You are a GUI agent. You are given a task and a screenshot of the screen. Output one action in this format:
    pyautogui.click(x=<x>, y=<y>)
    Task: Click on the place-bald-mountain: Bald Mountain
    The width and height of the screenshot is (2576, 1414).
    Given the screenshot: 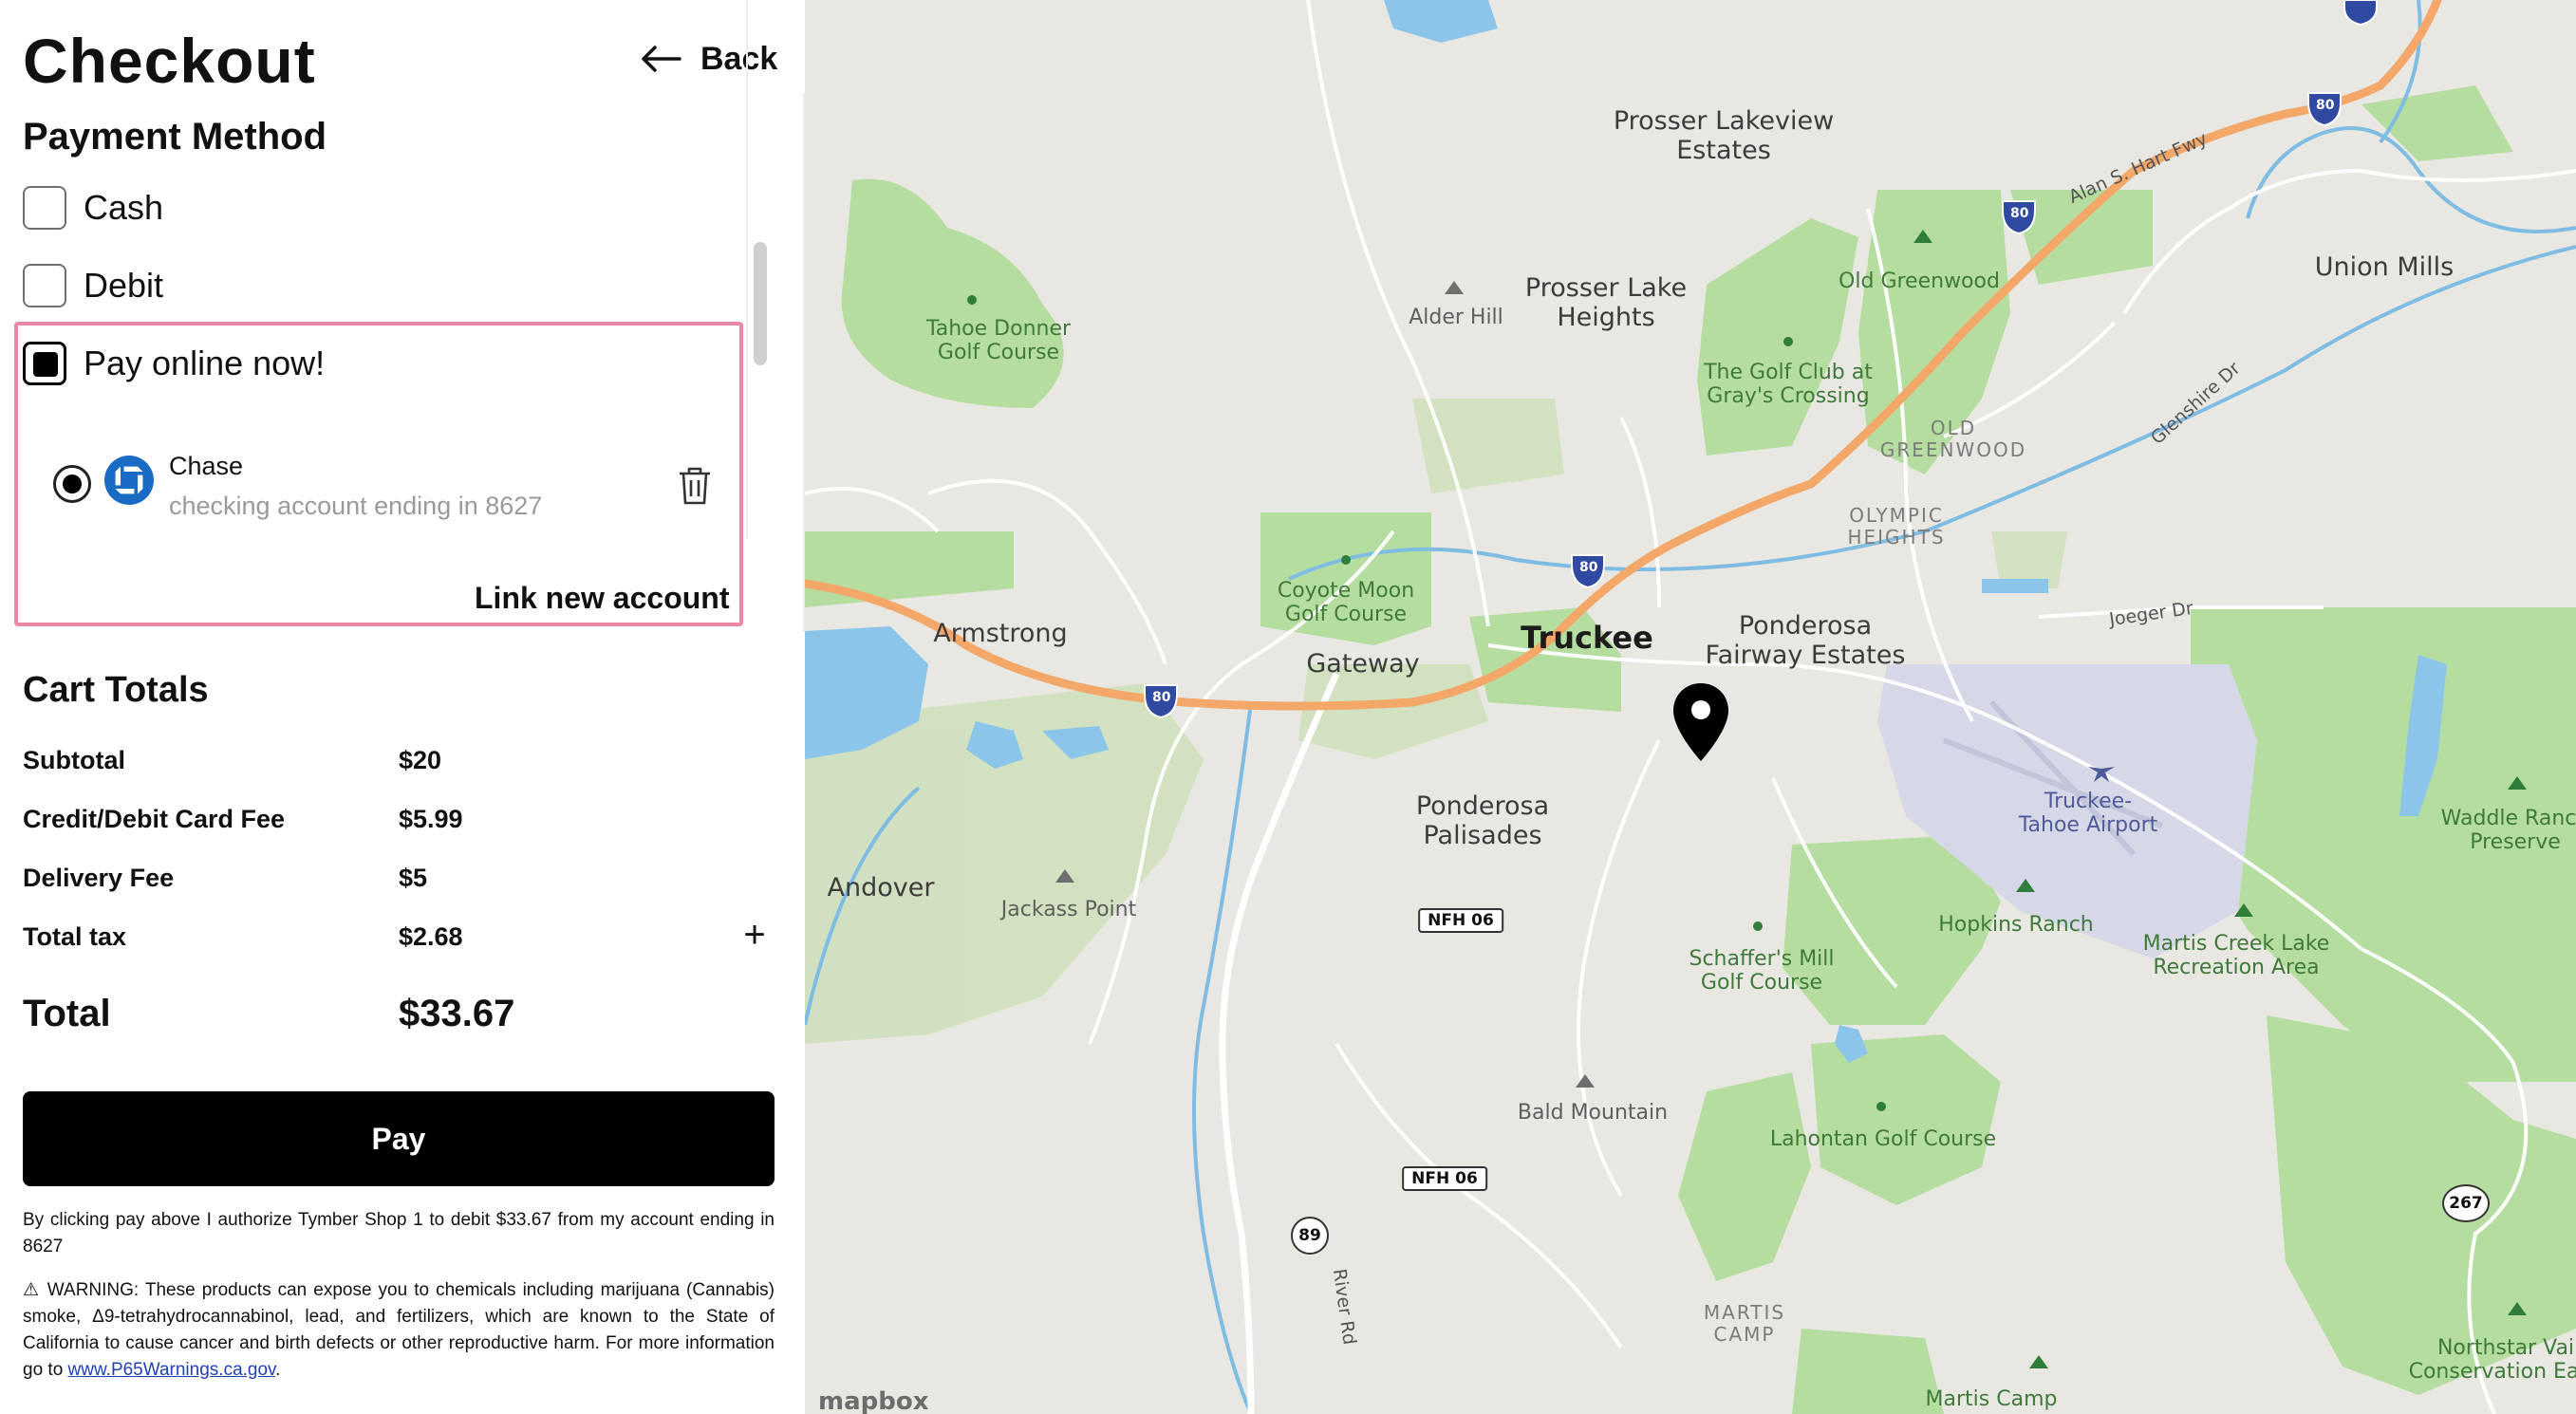 What is the action you would take?
    pyautogui.click(x=1593, y=1113)
    